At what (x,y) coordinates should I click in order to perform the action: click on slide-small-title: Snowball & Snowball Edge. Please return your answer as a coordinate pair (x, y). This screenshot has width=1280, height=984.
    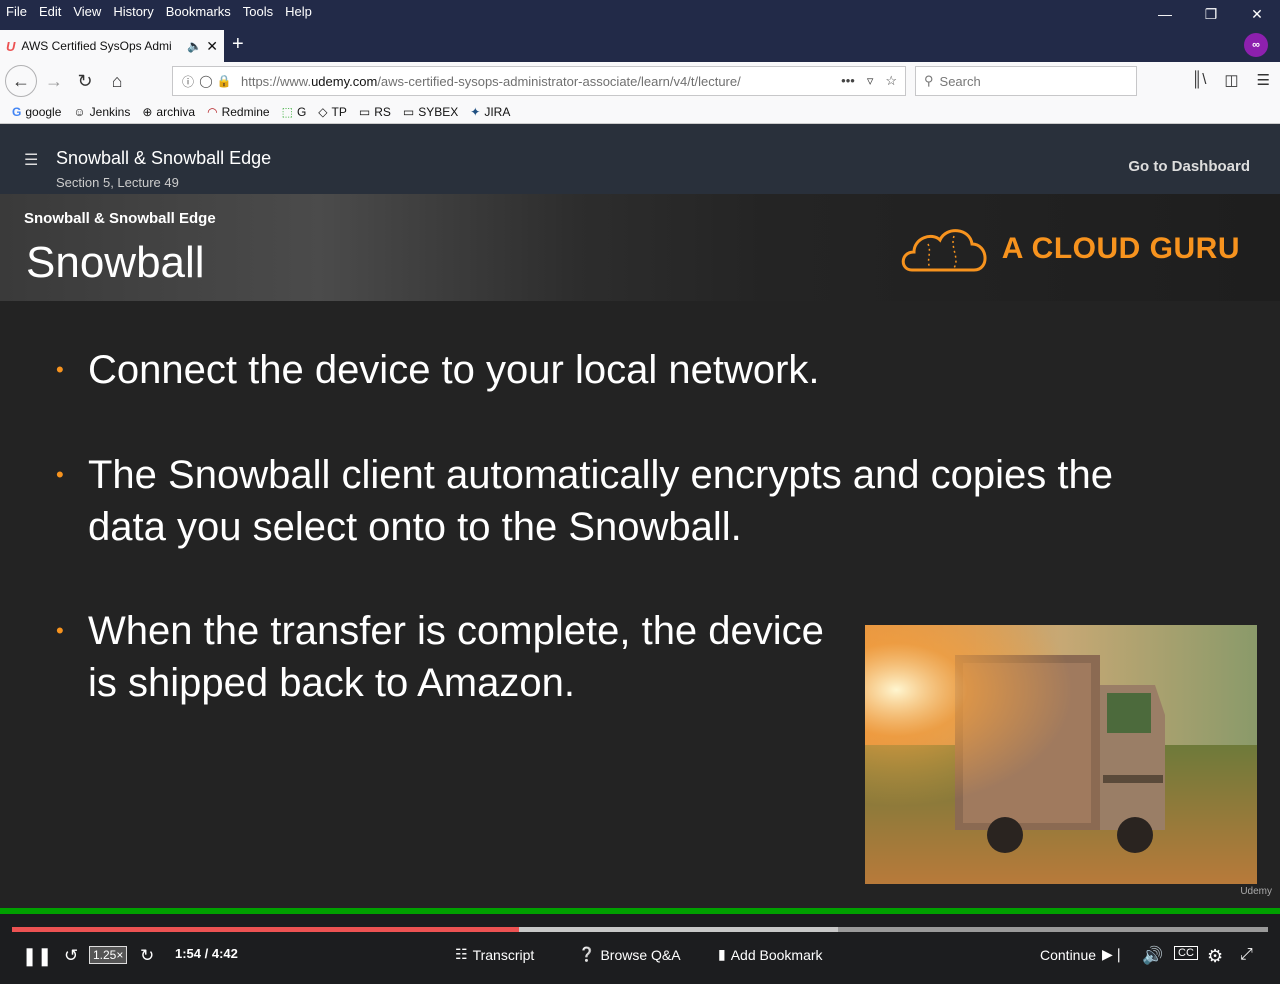
    Looking at the image, I should click on (120, 218).